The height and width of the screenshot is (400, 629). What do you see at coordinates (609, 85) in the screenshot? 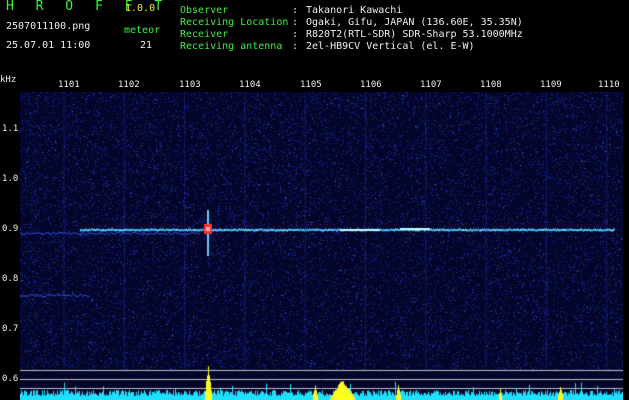
I see `x-tick-label: 1110` at bounding box center [609, 85].